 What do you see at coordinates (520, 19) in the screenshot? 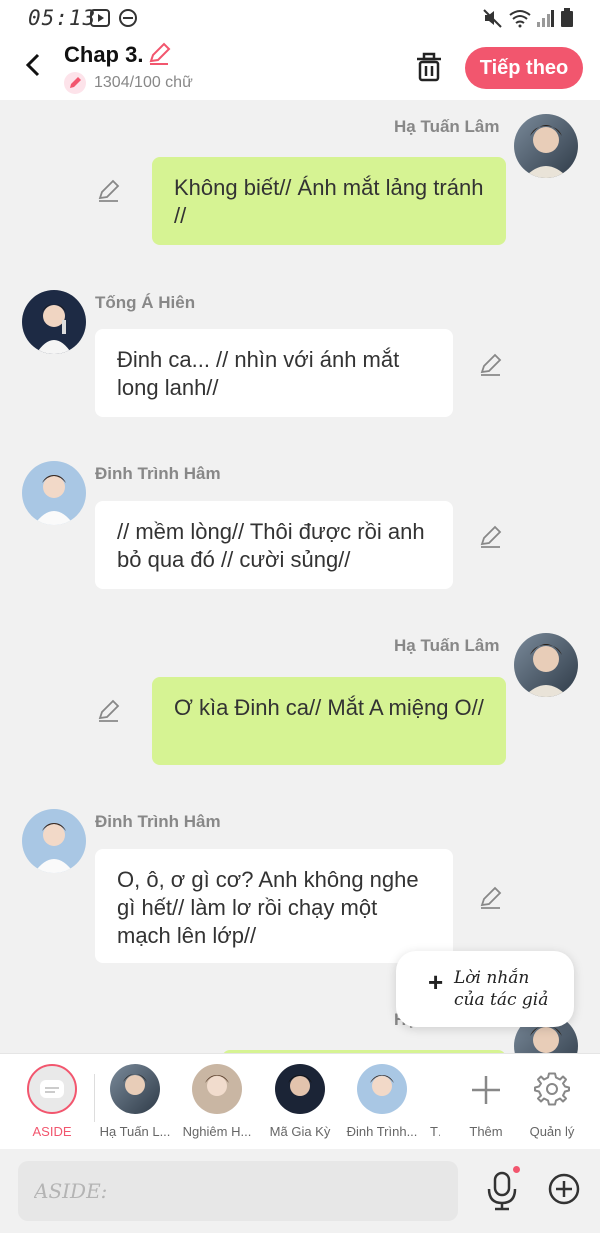
I see `wifi-icon` at bounding box center [520, 19].